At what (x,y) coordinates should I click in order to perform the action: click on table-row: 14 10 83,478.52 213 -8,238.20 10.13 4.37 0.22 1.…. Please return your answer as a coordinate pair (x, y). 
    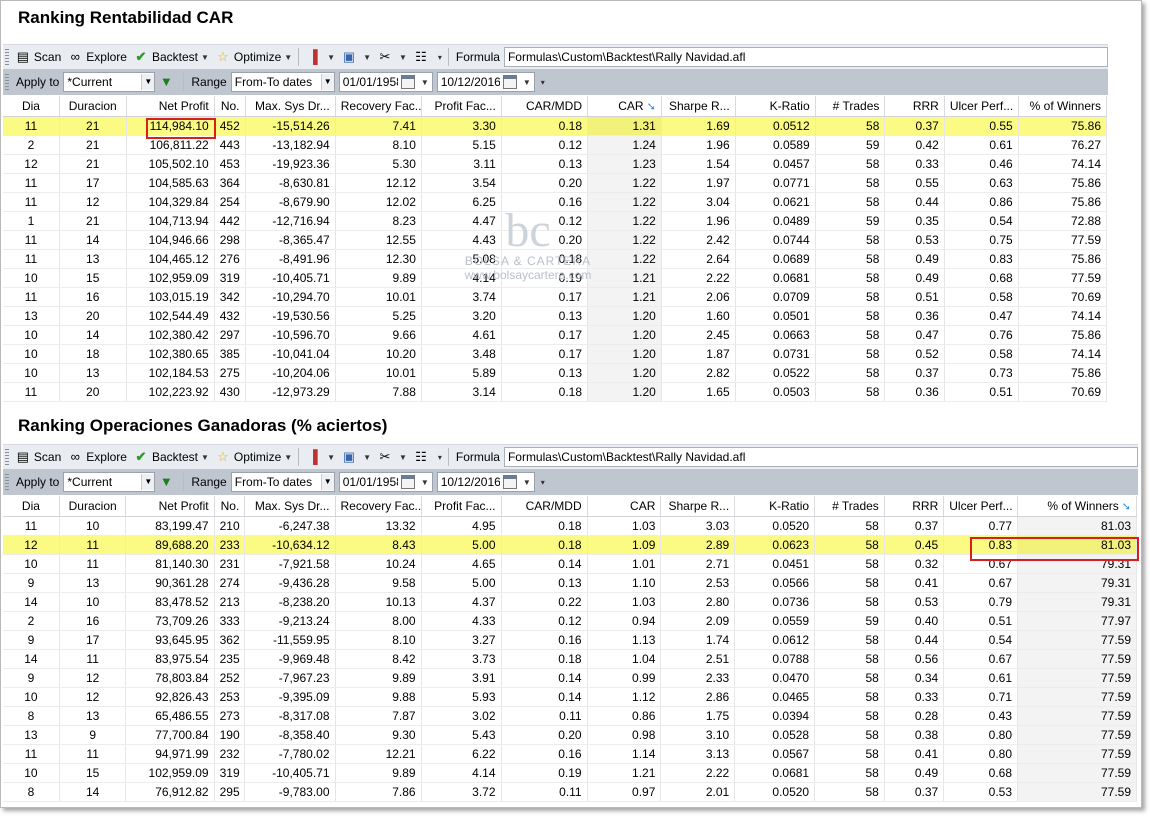
    Looking at the image, I should click on (570, 602).